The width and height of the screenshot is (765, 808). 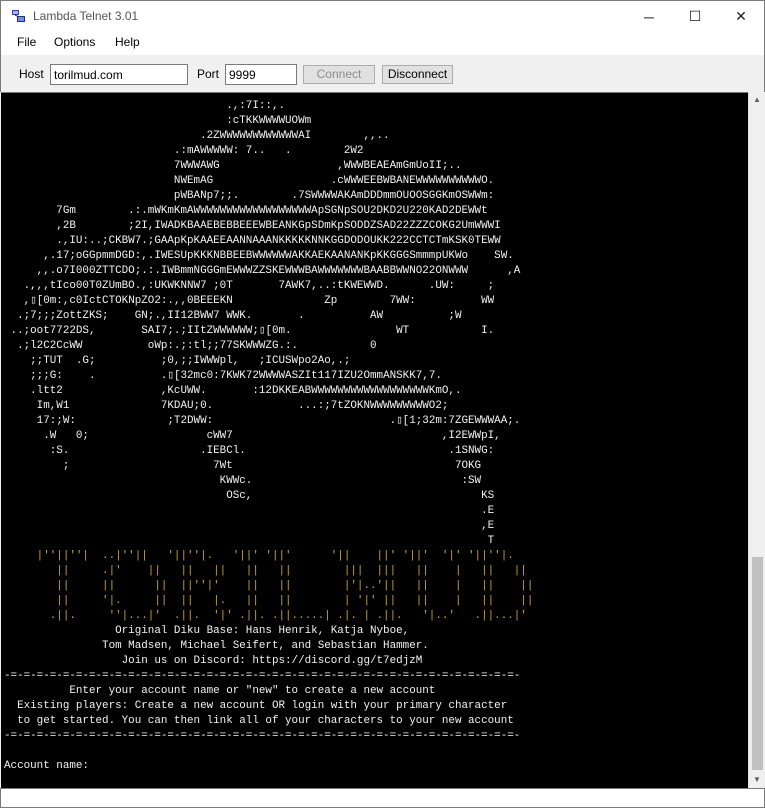 What do you see at coordinates (339, 74) in the screenshot?
I see `connect-button: Connect` at bounding box center [339, 74].